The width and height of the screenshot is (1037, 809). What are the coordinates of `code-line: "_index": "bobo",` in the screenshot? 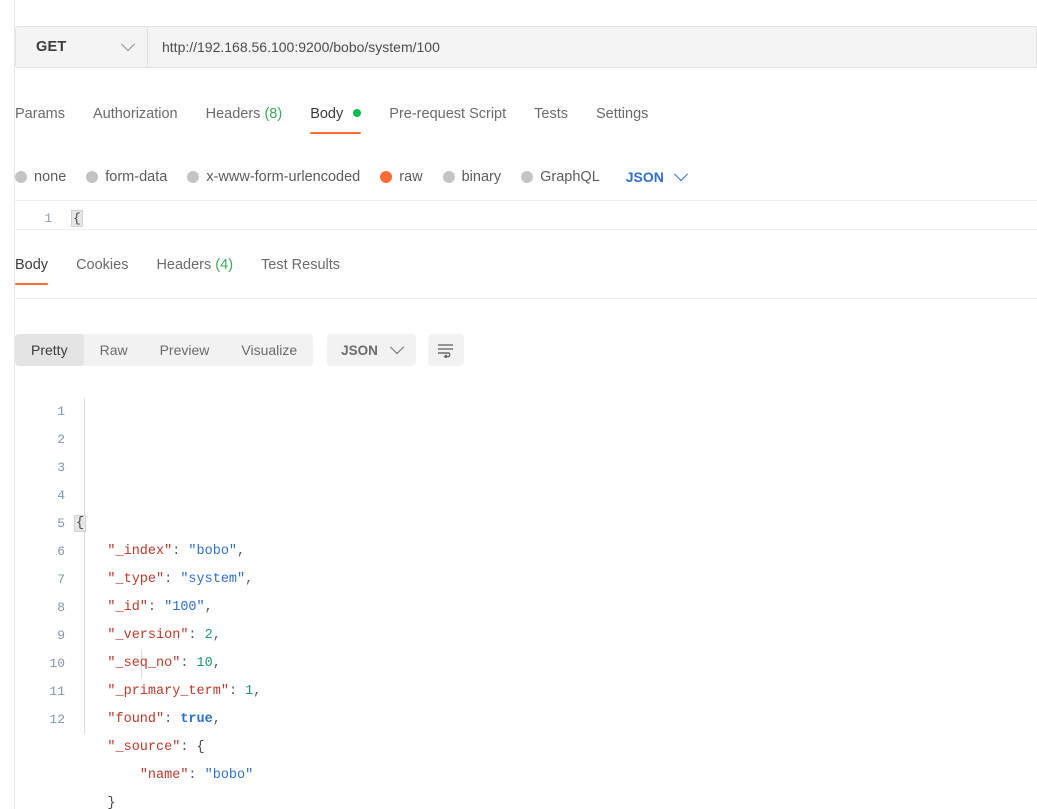 It's located at (556, 552).